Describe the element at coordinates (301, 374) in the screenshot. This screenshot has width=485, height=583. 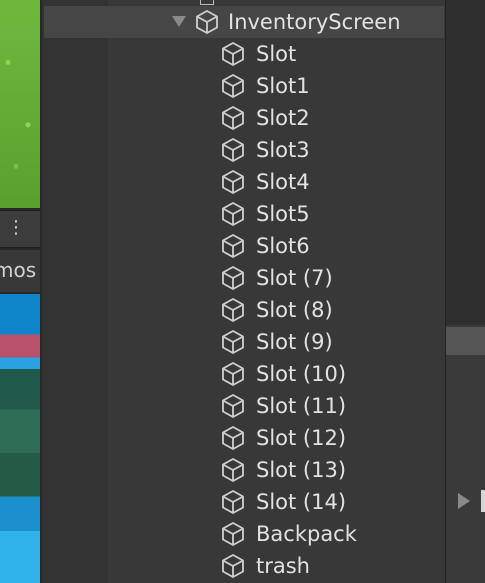
I see `hierarchy-item-label: Slot (10)` at that location.